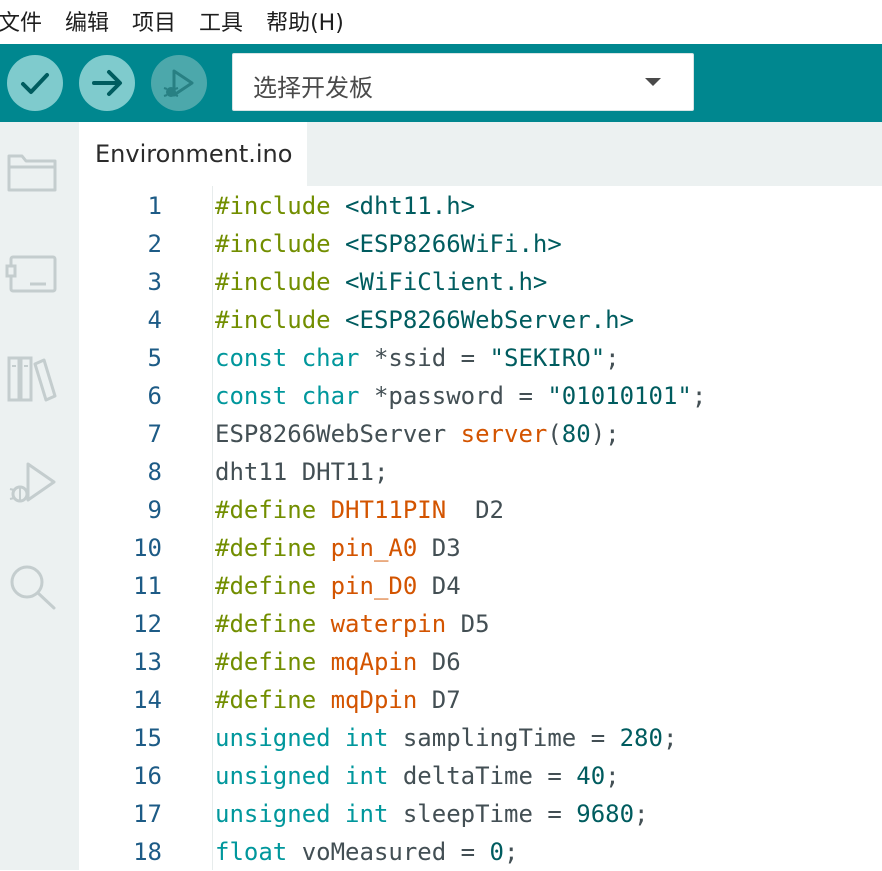 This screenshot has width=882, height=871. What do you see at coordinates (147, 700) in the screenshot?
I see `line-number: 14` at bounding box center [147, 700].